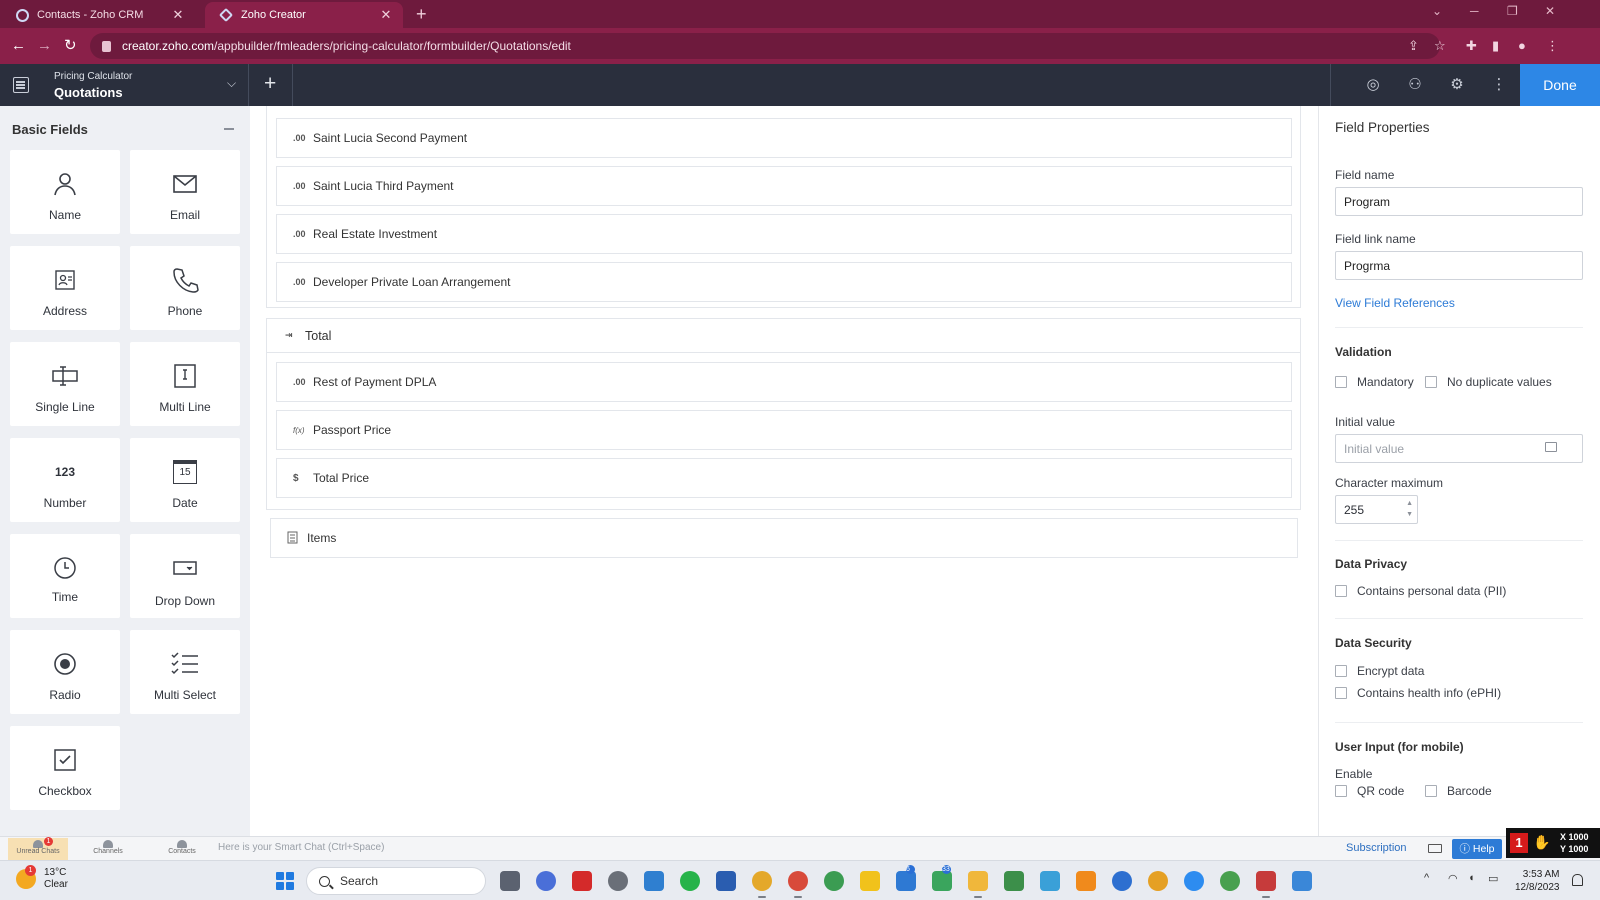 The width and height of the screenshot is (1600, 900). What do you see at coordinates (1014, 881) in the screenshot?
I see `media-play-icon` at bounding box center [1014, 881].